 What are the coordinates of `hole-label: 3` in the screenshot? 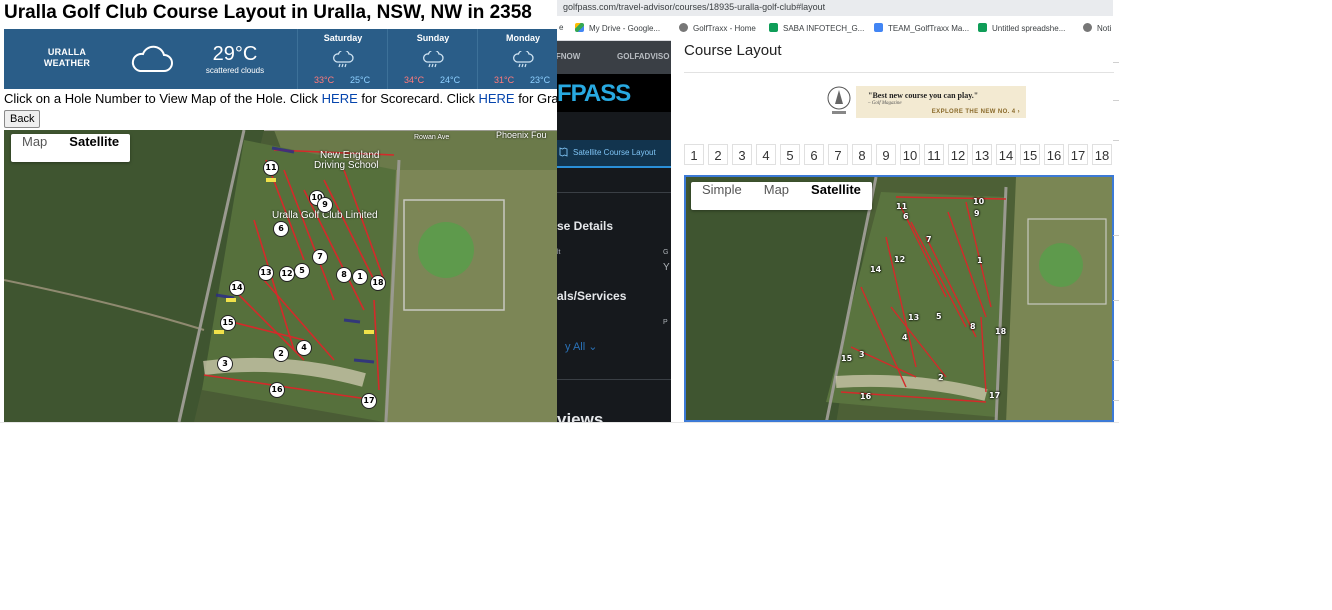 It's located at (862, 354).